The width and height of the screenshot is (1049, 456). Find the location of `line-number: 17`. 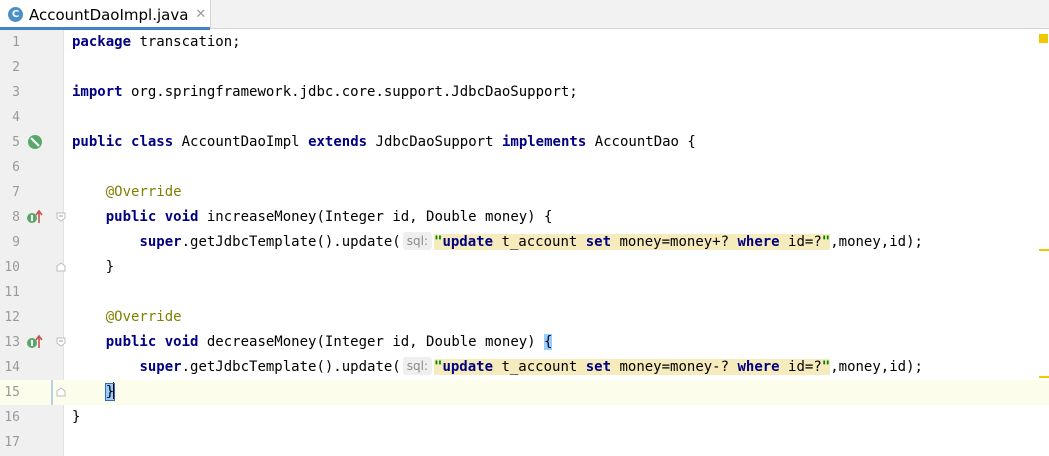

line-number: 17 is located at coordinates (12, 442).